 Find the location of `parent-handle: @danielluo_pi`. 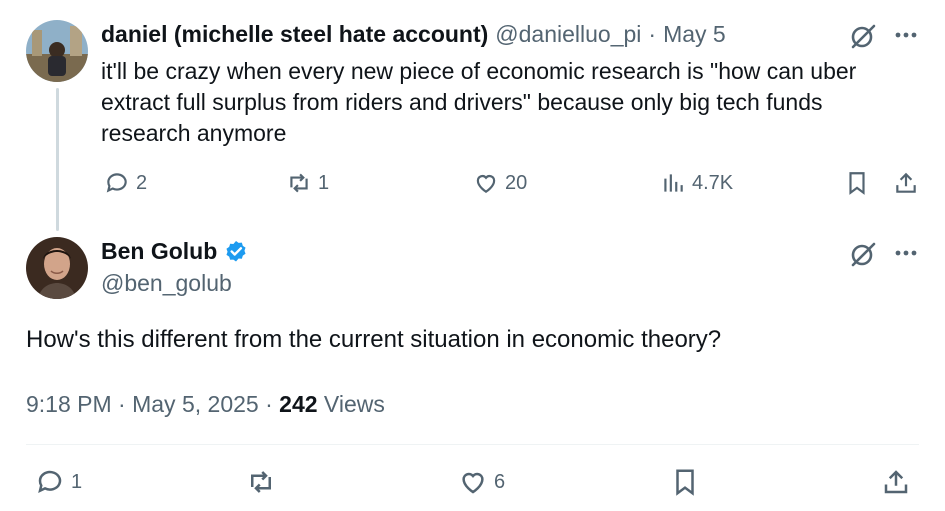

parent-handle: @danielluo_pi is located at coordinates (568, 34).